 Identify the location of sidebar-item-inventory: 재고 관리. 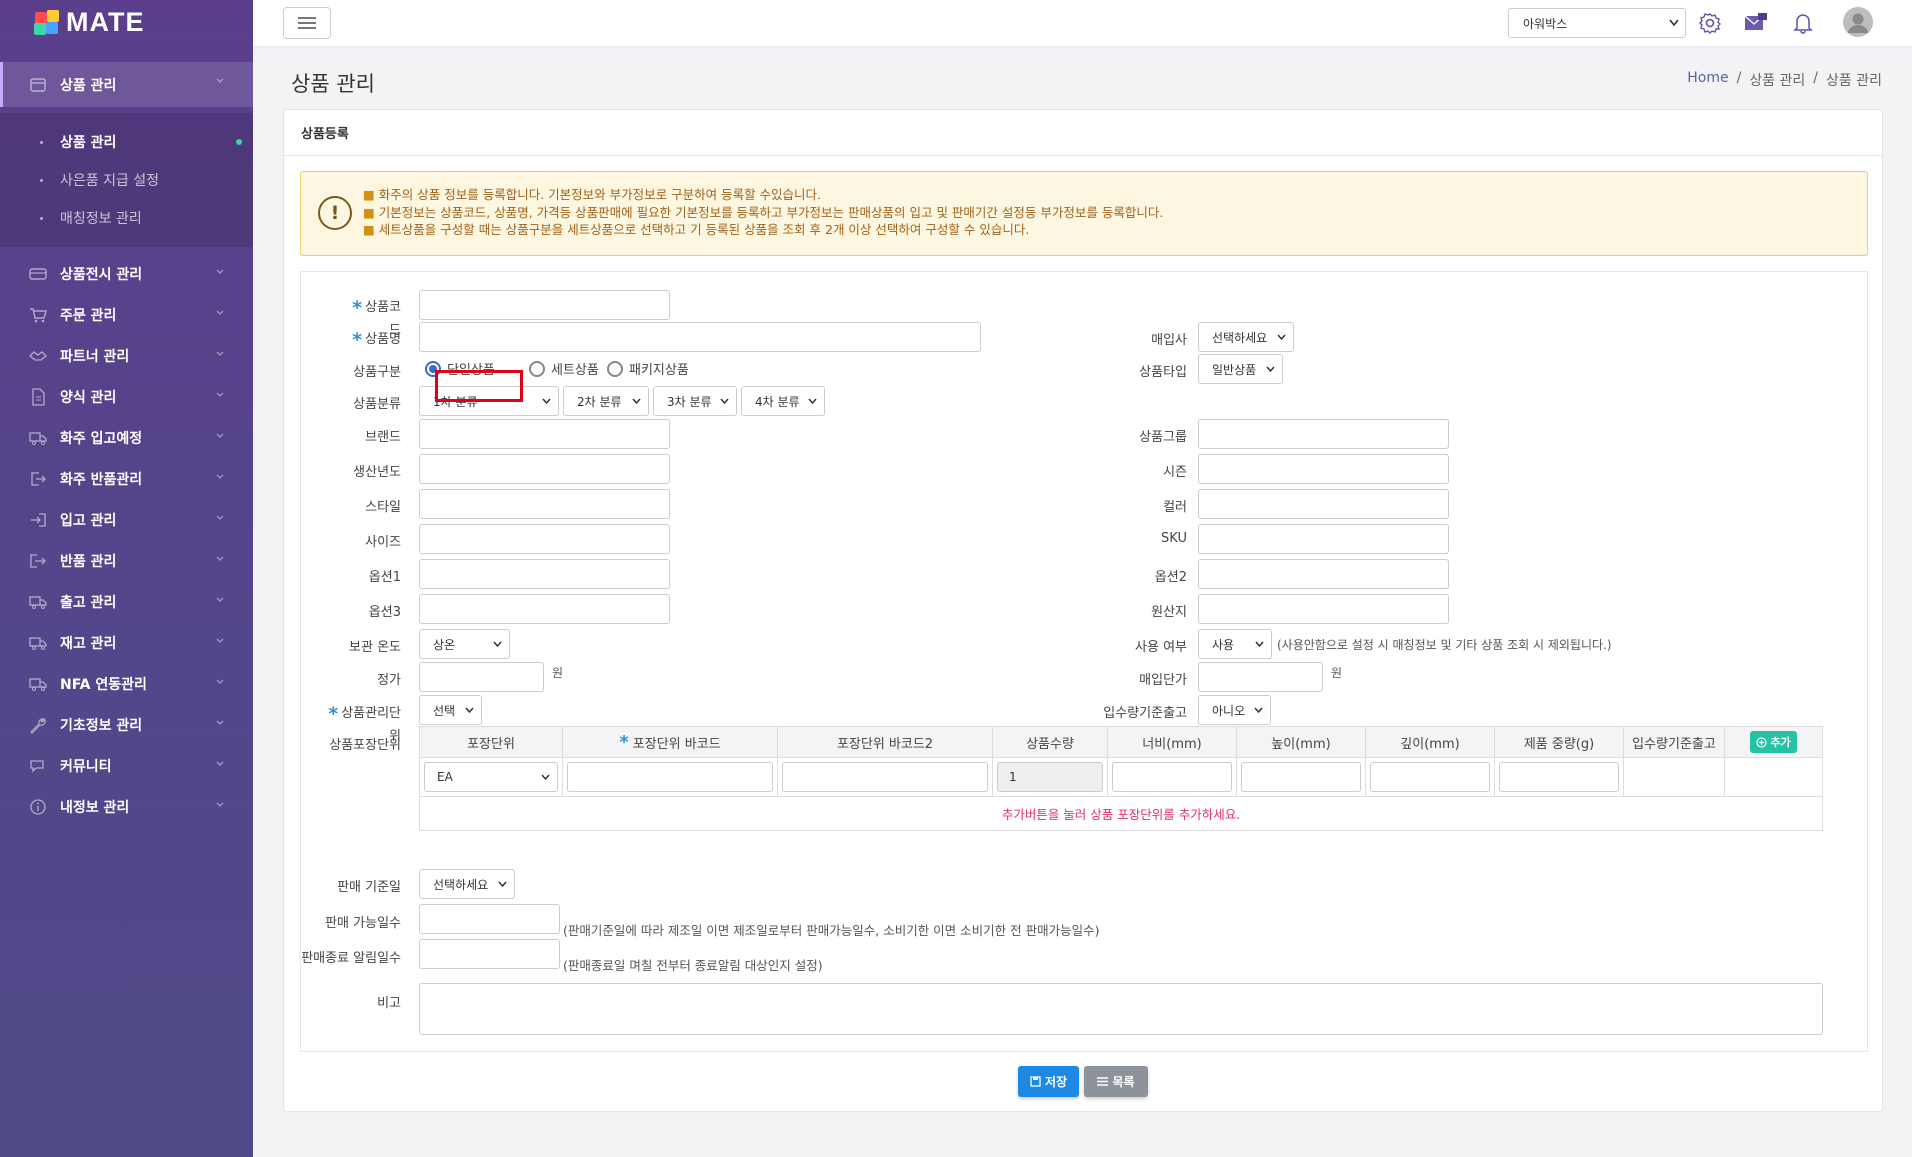
(126, 642).